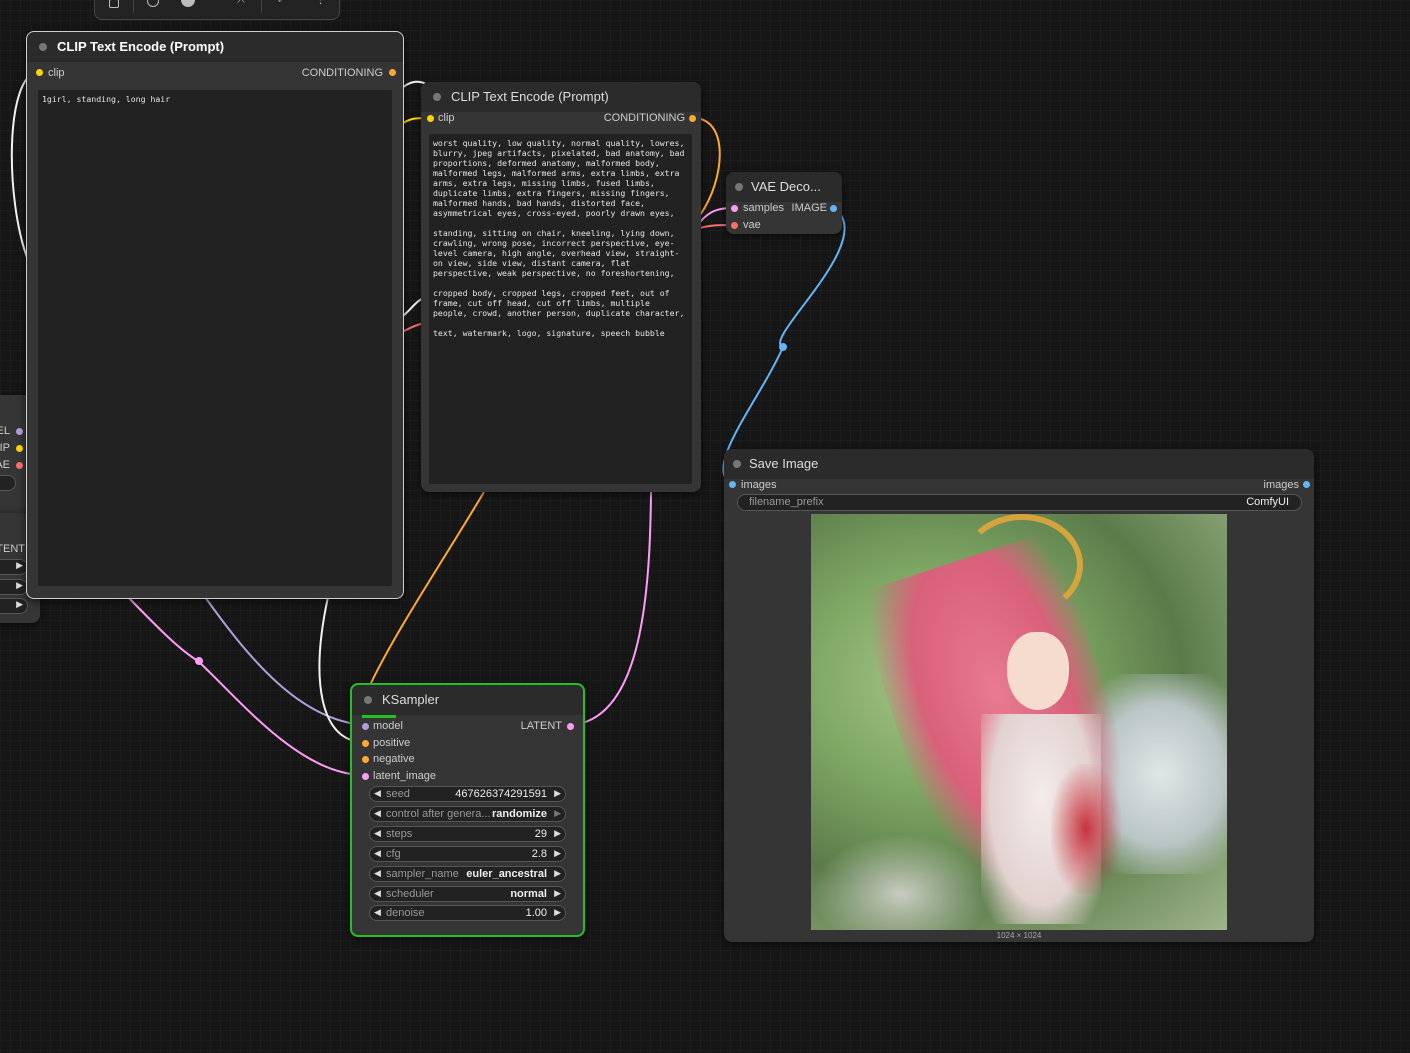 The width and height of the screenshot is (1410, 1053). I want to click on more-icon: ⋮, so click(320, 3).